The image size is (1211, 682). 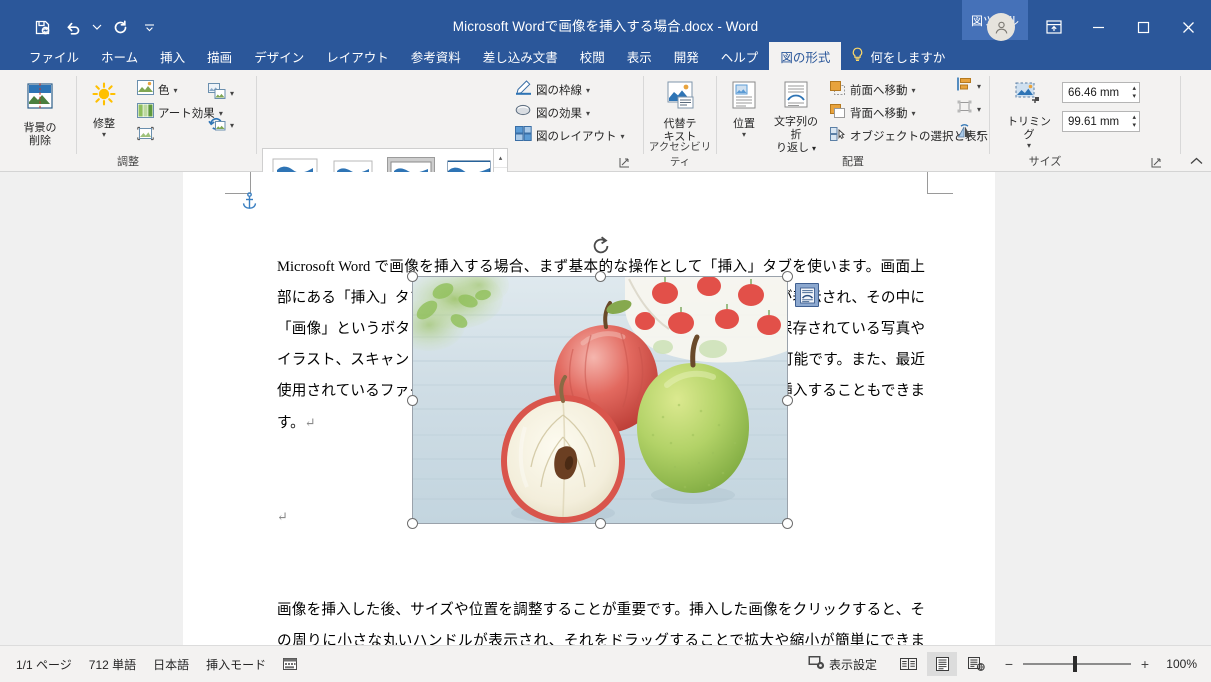 I want to click on picture-effects-dropdown-icon: ▾, so click(x=588, y=113).